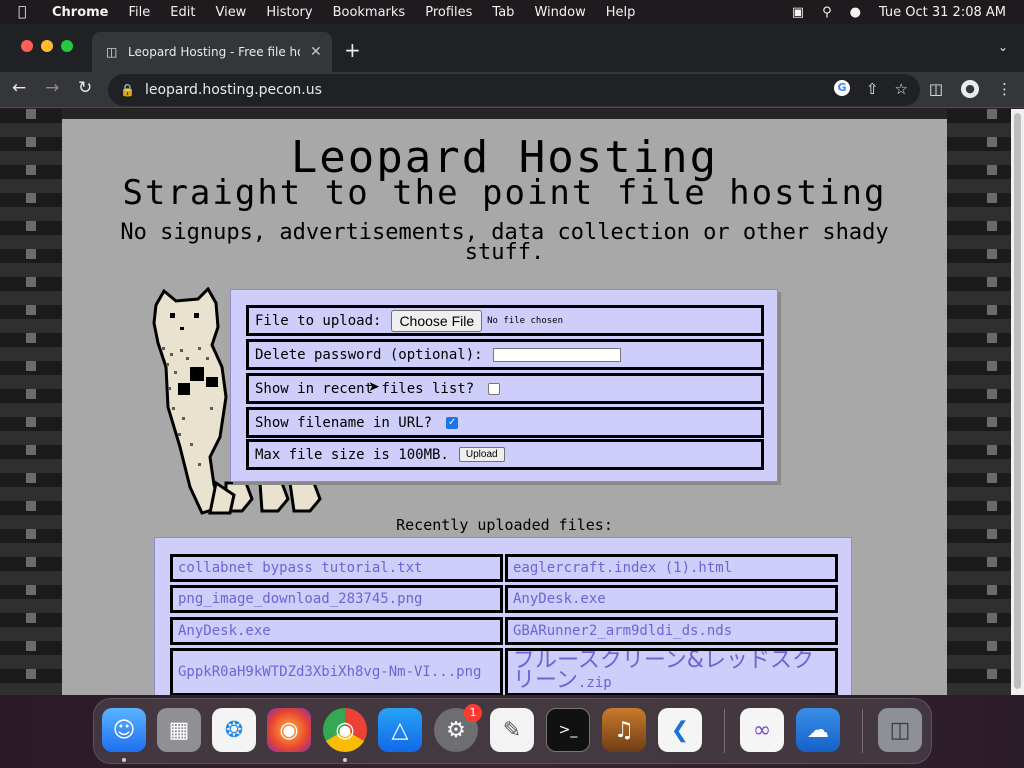 The width and height of the screenshot is (1024, 768). Describe the element at coordinates (19, 88) in the screenshot. I see `back-arrow-icon: ←` at that location.